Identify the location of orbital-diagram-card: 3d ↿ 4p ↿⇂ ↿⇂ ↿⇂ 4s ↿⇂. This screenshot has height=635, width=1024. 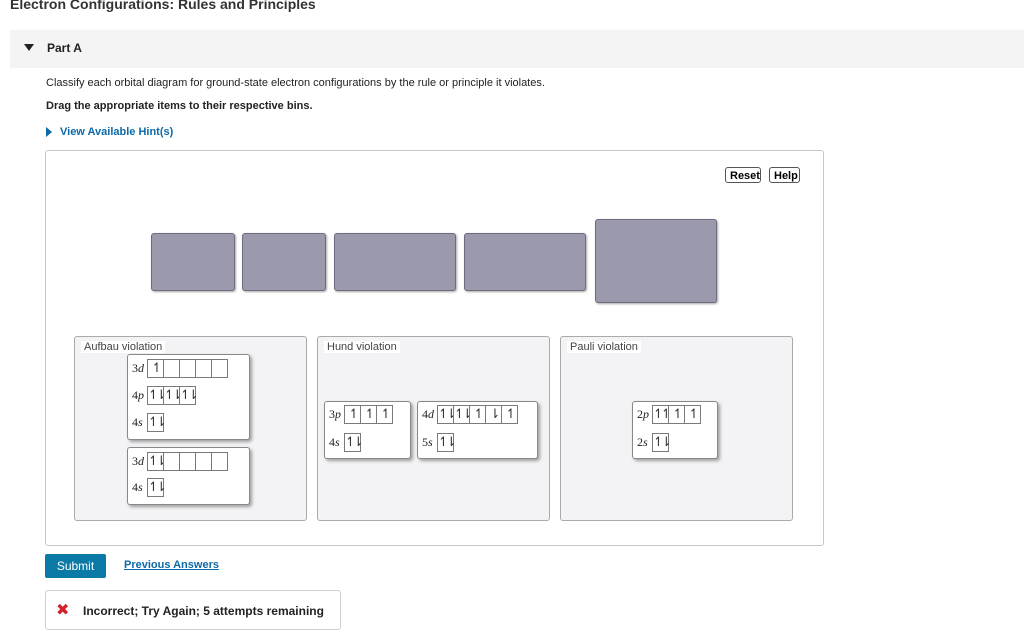
(188, 397).